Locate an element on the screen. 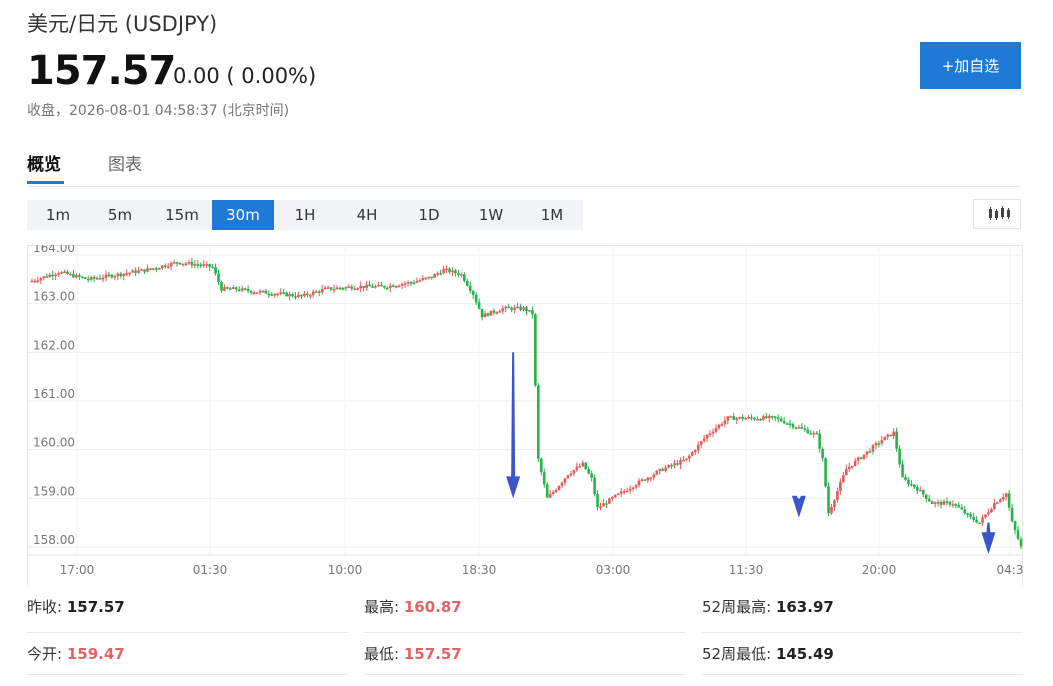  interval-1m: 1m is located at coordinates (58, 215).